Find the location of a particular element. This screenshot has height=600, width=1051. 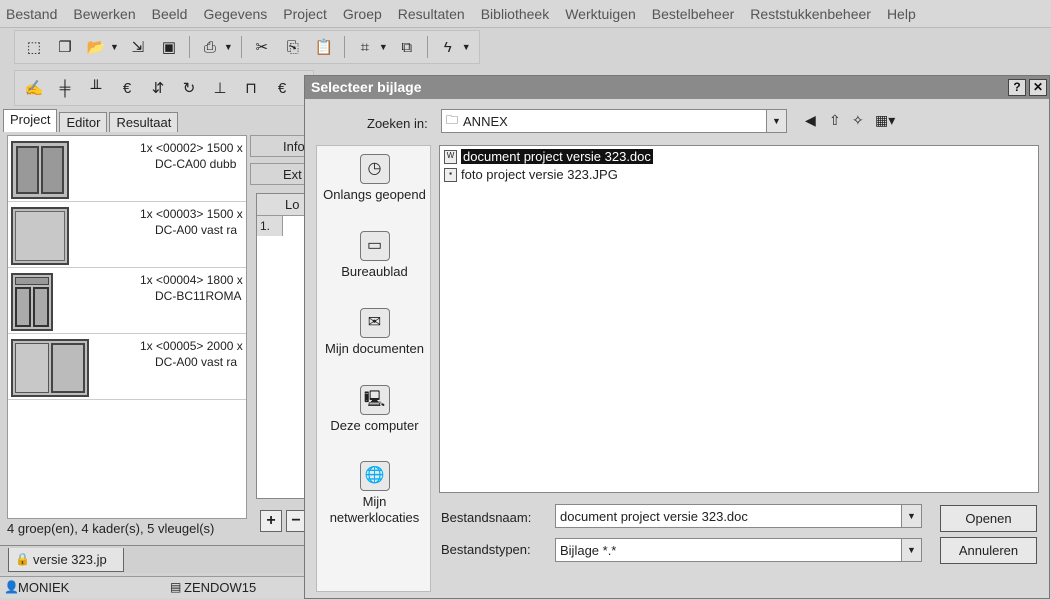

list-item: 1x <00002> 1500 x DC-CA00 dubb is located at coordinates (127, 169).